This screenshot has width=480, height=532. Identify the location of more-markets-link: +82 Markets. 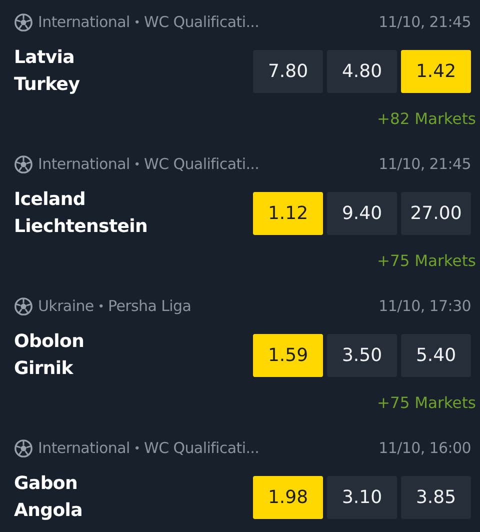
(426, 119).